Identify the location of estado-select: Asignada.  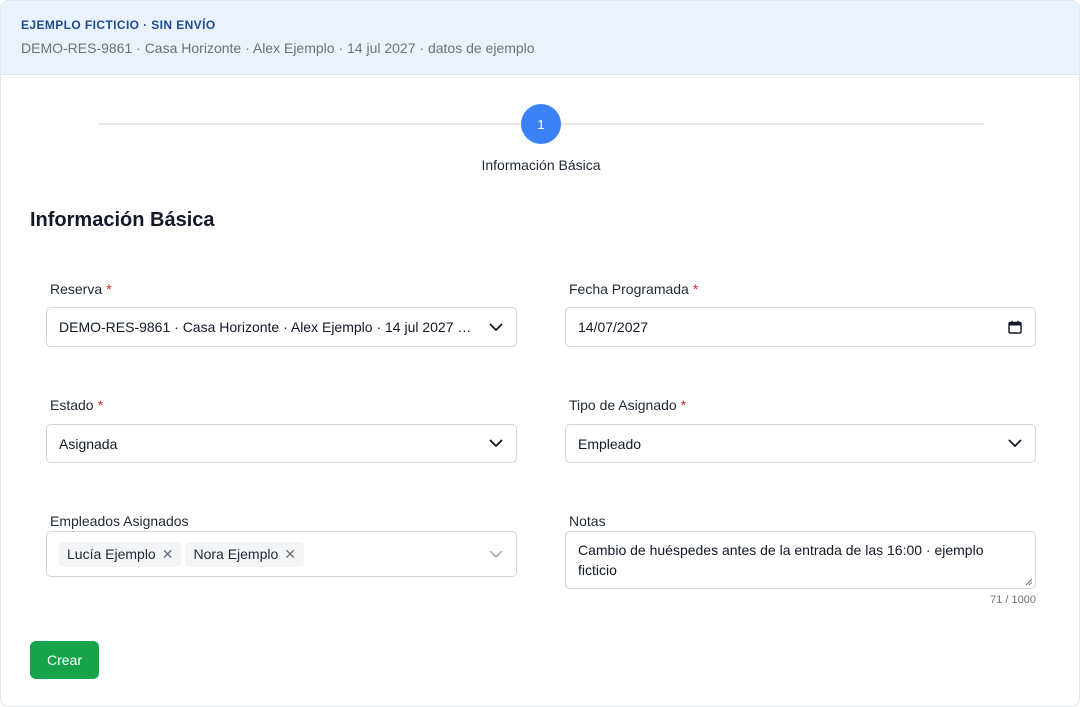
(281, 443).